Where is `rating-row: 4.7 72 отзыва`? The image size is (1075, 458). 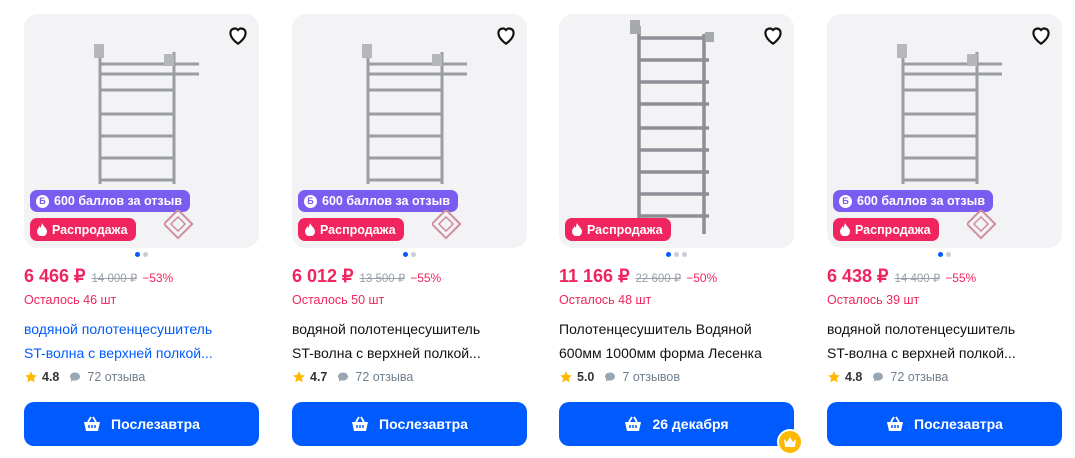 rating-row: 4.7 72 отзыва is located at coordinates (352, 377).